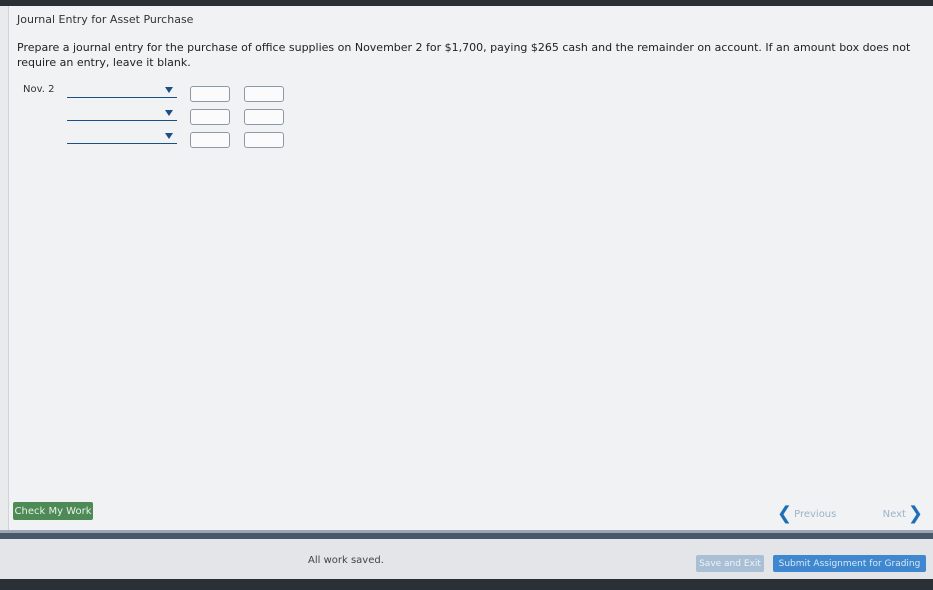 This screenshot has width=933, height=590. What do you see at coordinates (53, 511) in the screenshot?
I see `check-my-work-button: Check My Work` at bounding box center [53, 511].